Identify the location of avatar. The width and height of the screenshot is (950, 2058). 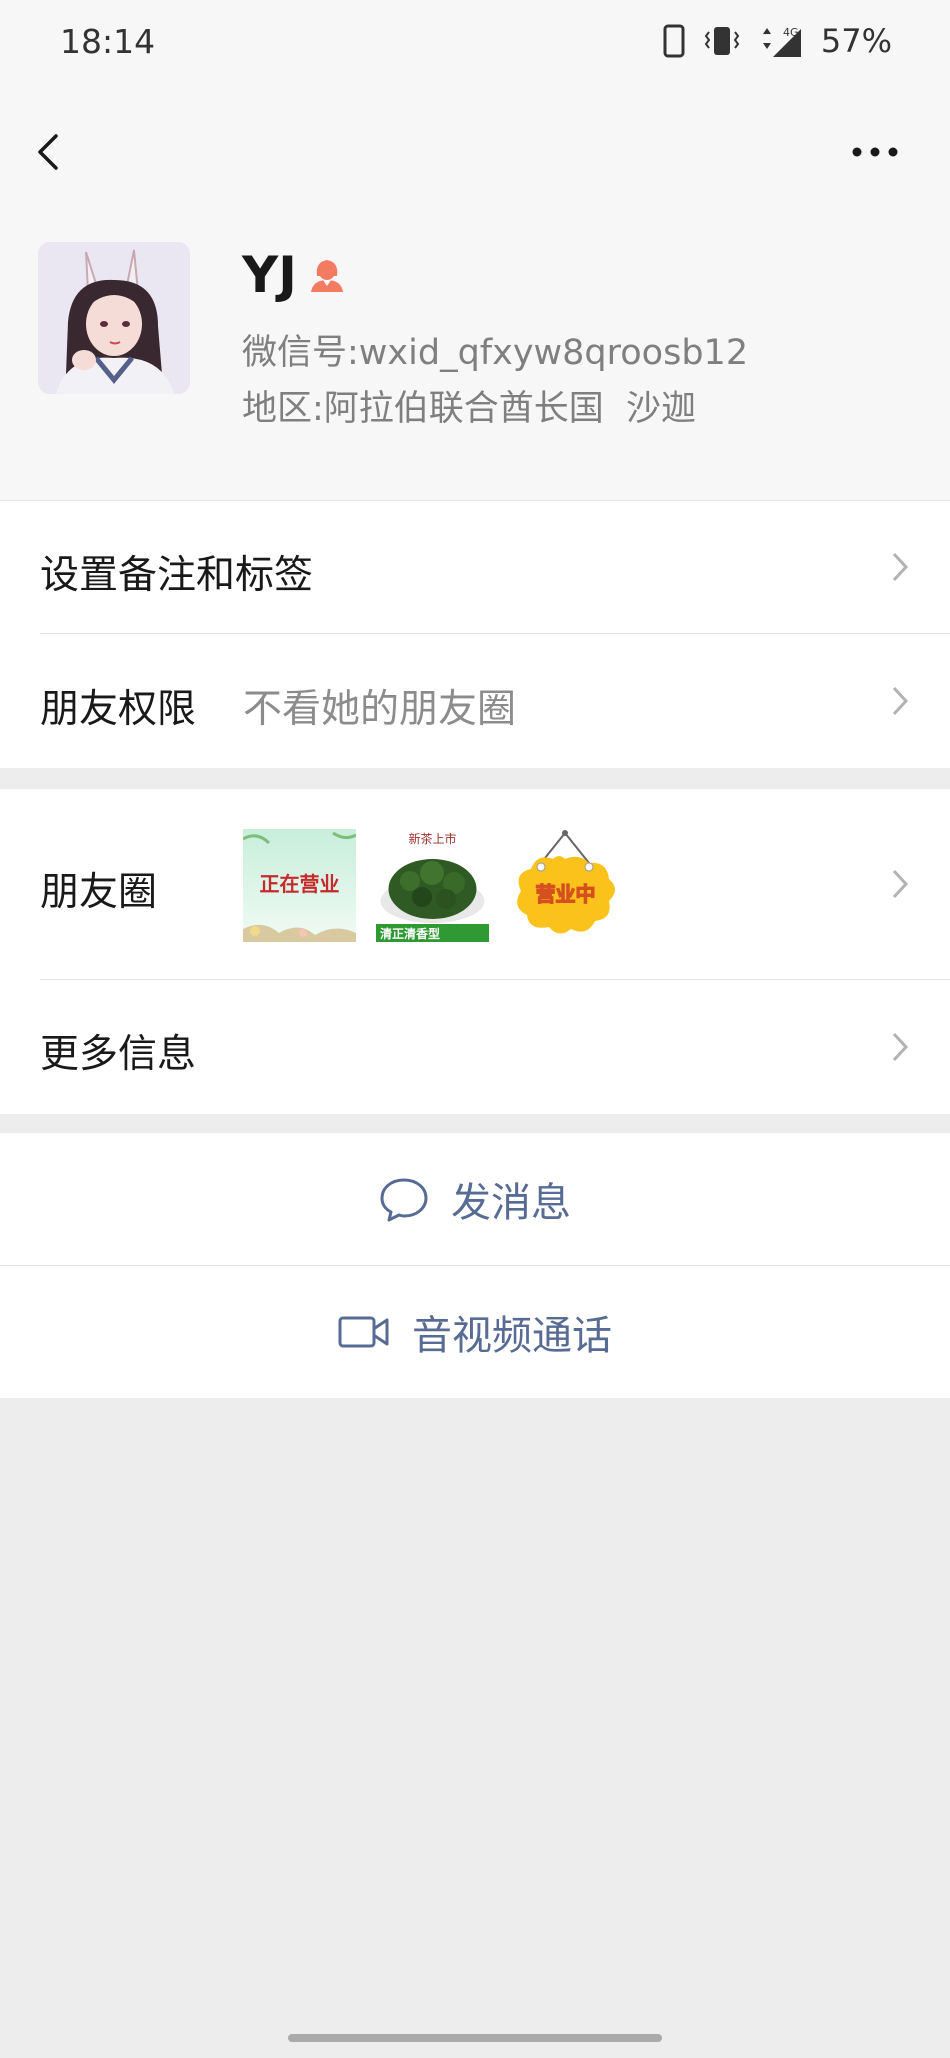
(114, 318).